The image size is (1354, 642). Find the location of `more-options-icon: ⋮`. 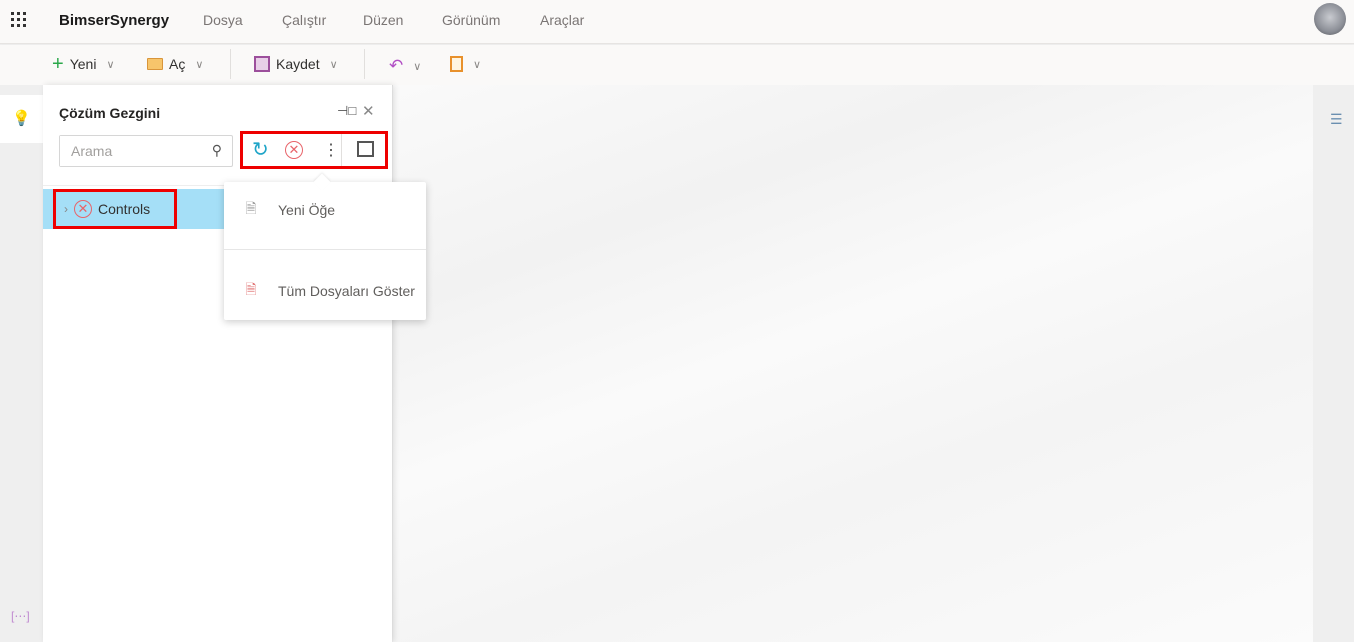

more-options-icon: ⋮ is located at coordinates (331, 150).